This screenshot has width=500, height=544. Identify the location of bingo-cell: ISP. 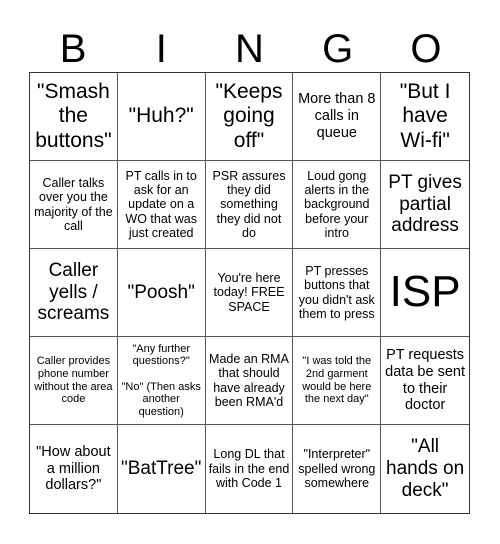
(425, 293).